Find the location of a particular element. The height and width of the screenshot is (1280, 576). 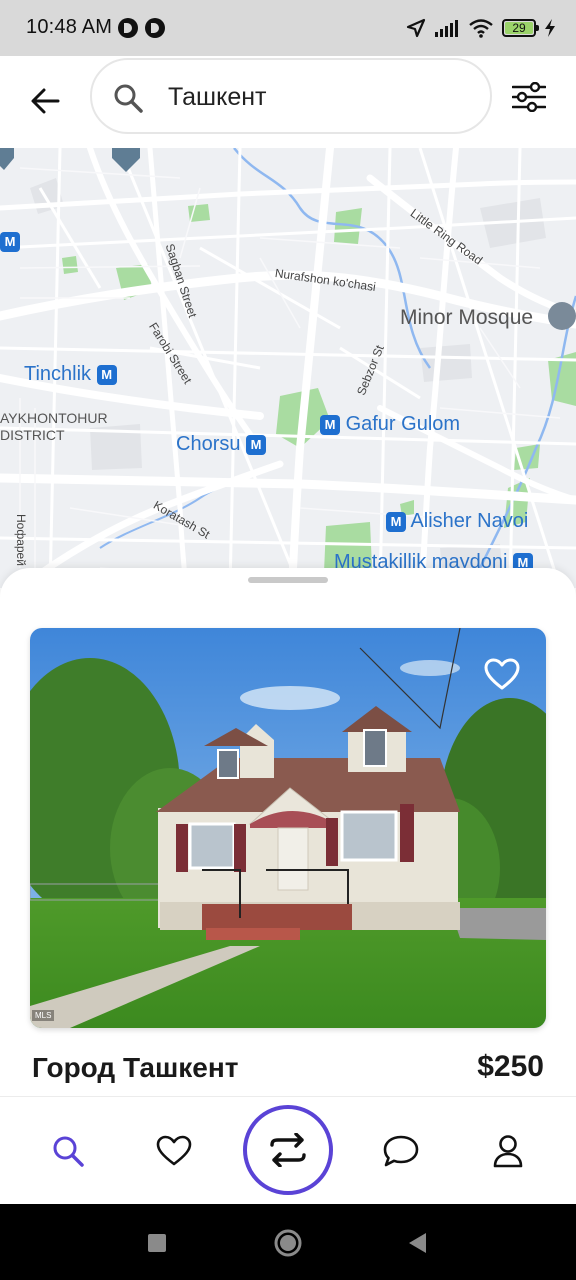

search-field is located at coordinates (291, 96).